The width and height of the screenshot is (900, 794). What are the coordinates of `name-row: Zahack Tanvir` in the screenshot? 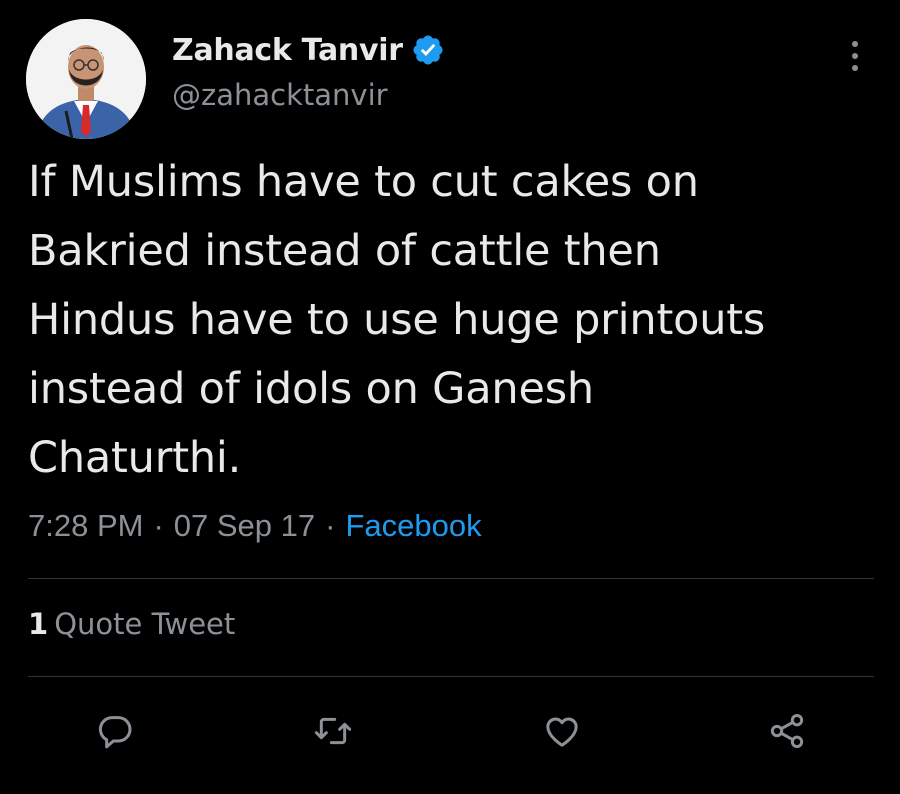 It's located at (308, 50).